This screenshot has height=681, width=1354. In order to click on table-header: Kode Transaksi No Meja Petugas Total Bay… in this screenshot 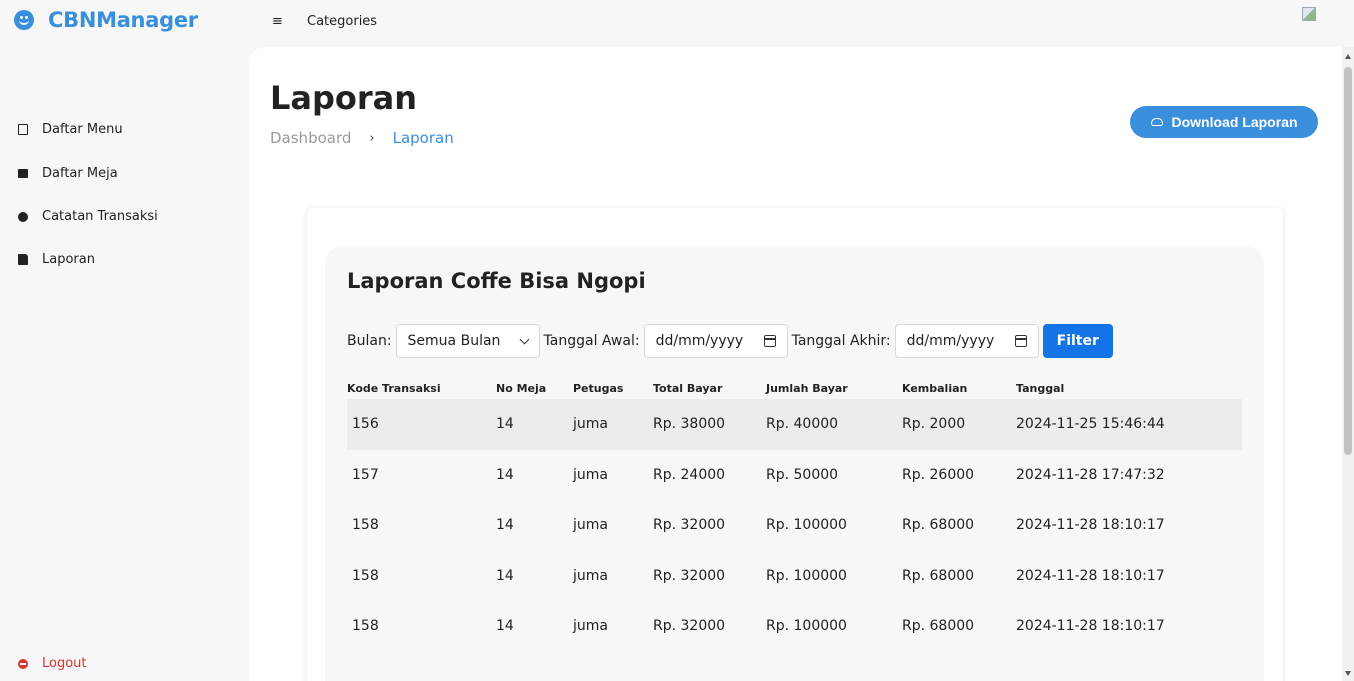, I will do `click(794, 388)`.